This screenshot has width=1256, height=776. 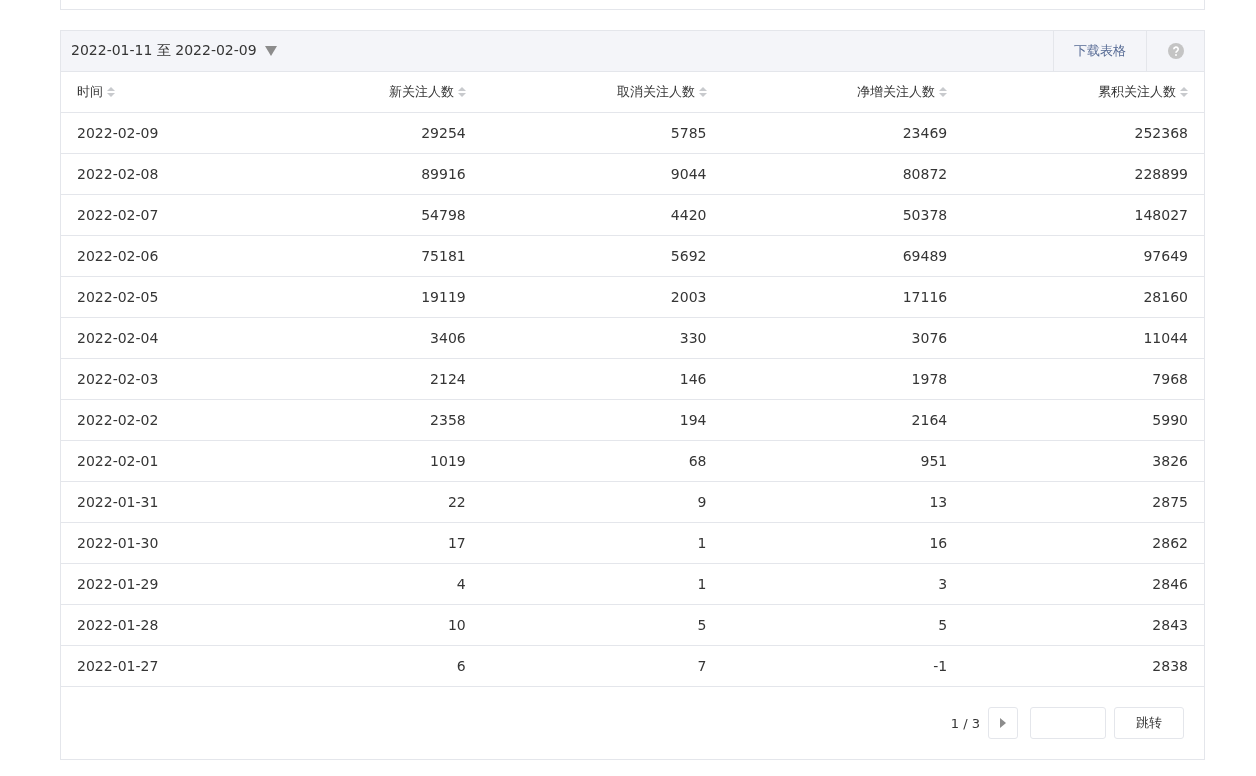 I want to click on table-cell: 2022-02-07, so click(x=118, y=215).